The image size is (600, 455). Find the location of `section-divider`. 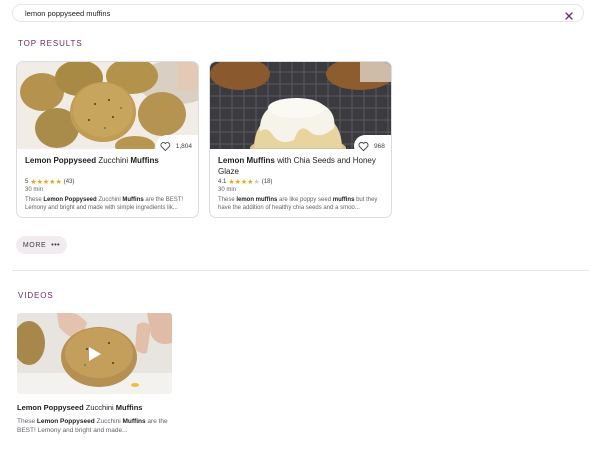

section-divider is located at coordinates (300, 270).